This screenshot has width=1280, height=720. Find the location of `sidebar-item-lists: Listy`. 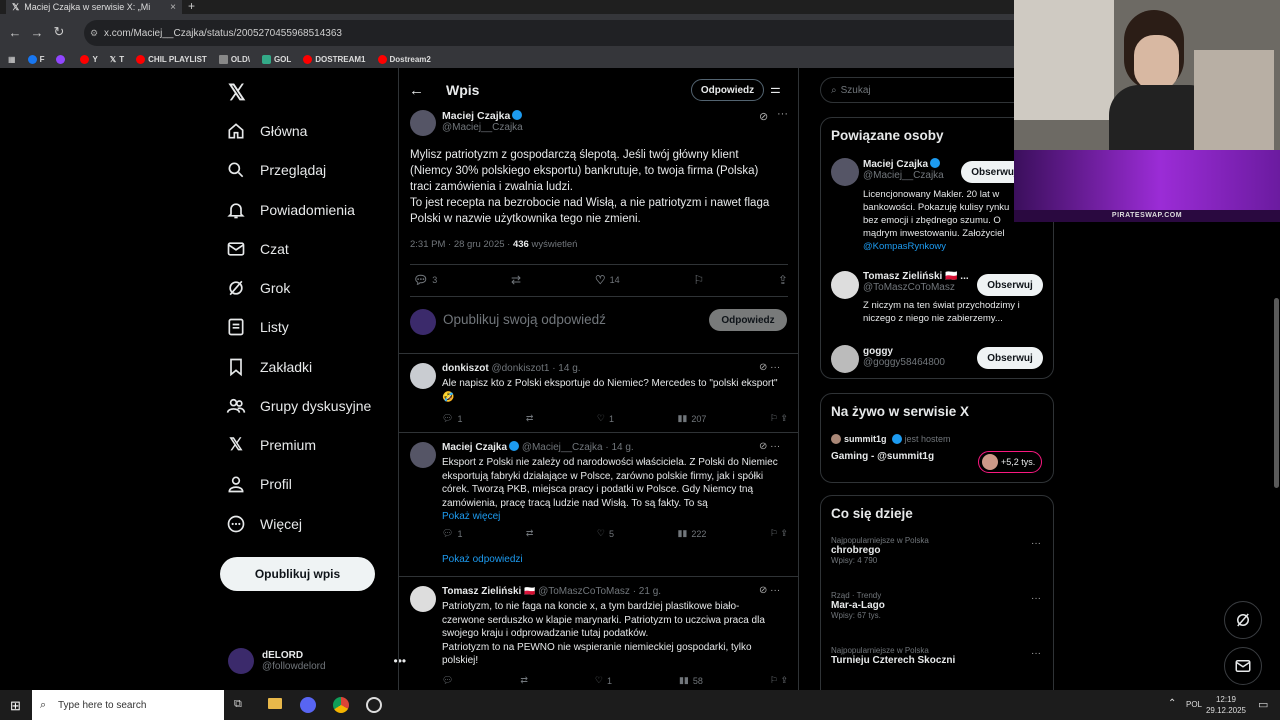

sidebar-item-lists: Listy is located at coordinates (257, 327).